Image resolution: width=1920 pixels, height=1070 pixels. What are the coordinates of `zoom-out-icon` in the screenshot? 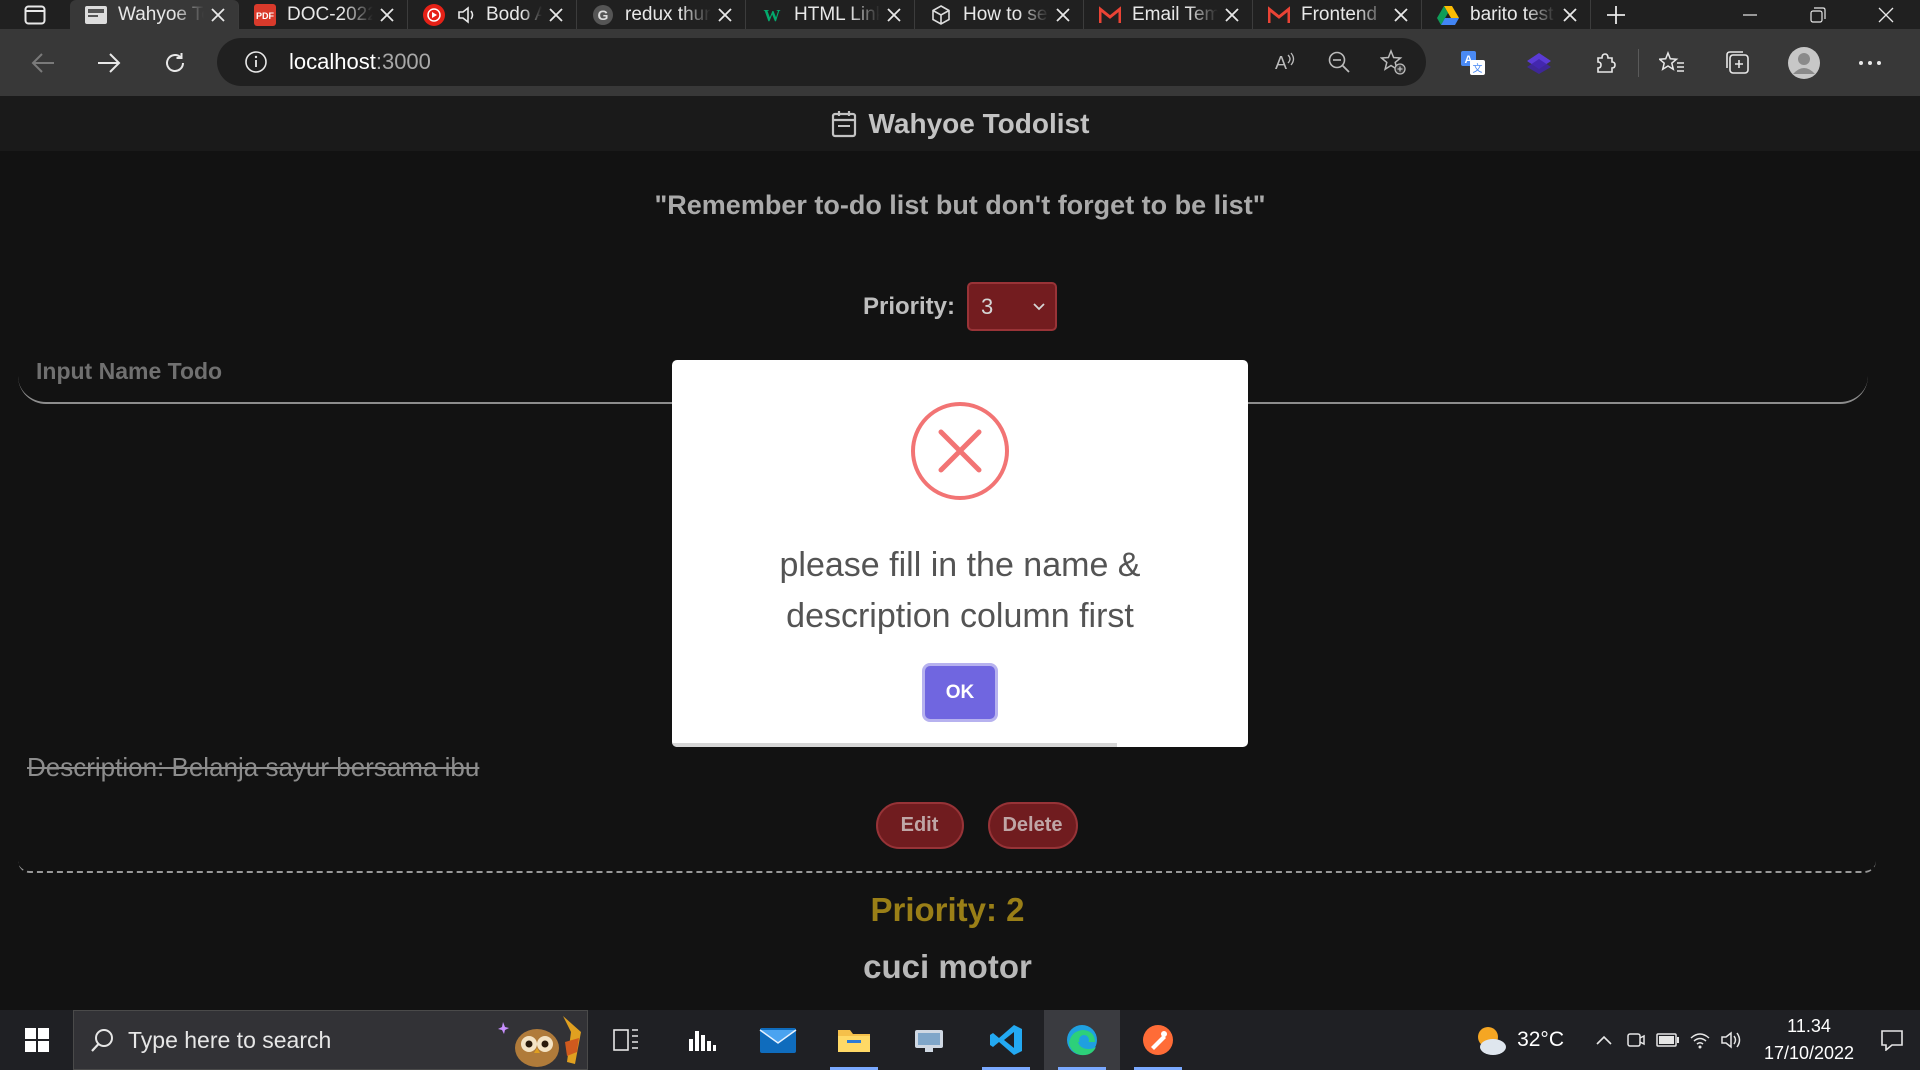 It's located at (1339, 62).